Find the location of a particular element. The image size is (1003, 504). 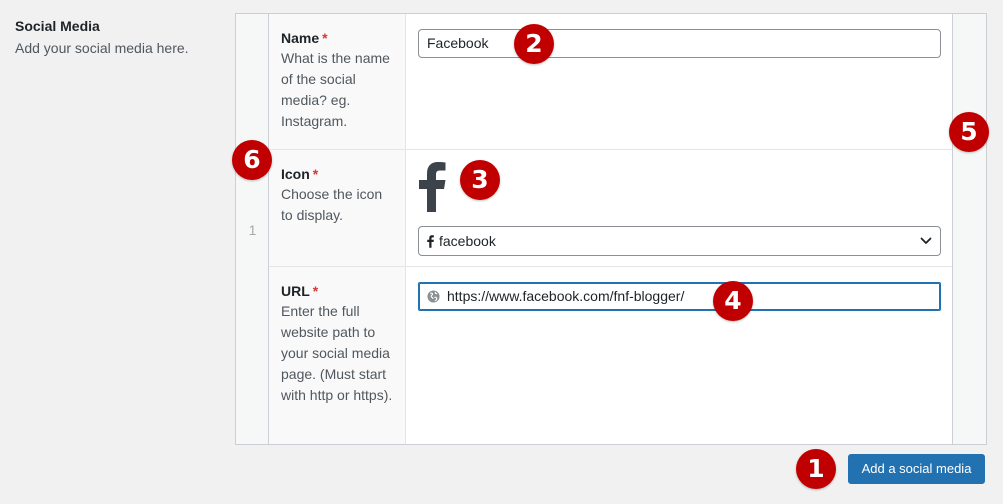

callout-badge-6: 6 is located at coordinates (252, 160).